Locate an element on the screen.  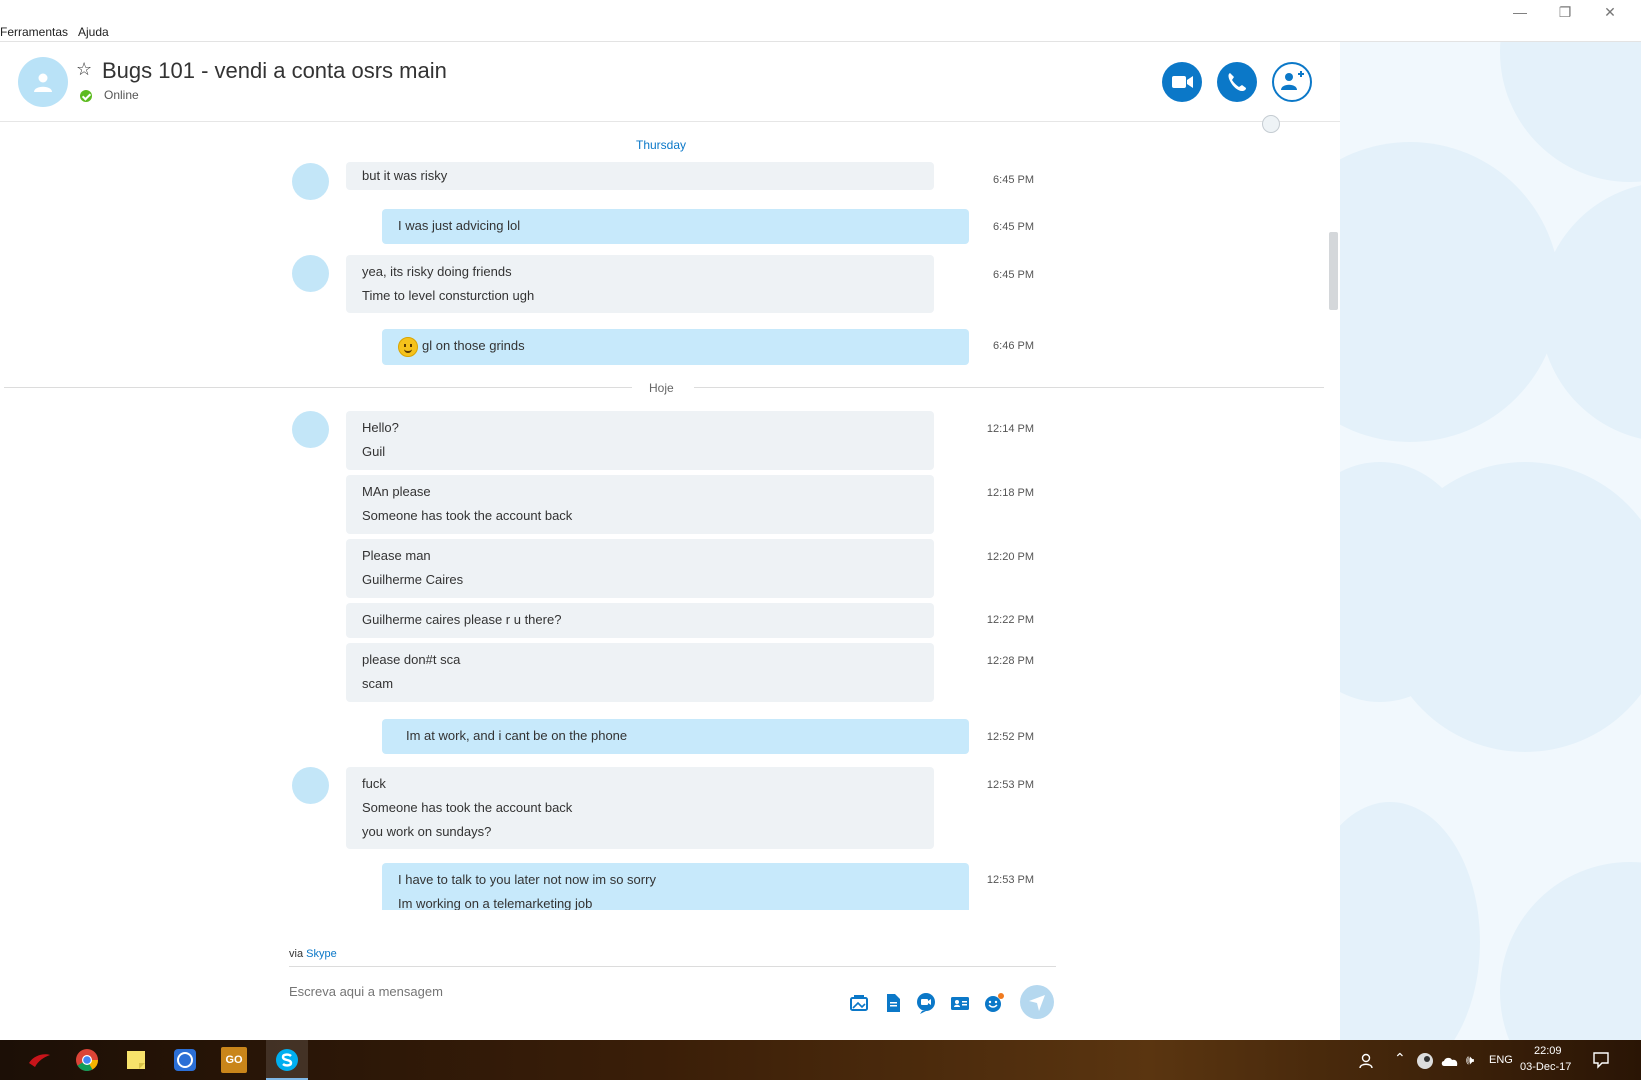
online-status-icon is located at coordinates (86, 96).